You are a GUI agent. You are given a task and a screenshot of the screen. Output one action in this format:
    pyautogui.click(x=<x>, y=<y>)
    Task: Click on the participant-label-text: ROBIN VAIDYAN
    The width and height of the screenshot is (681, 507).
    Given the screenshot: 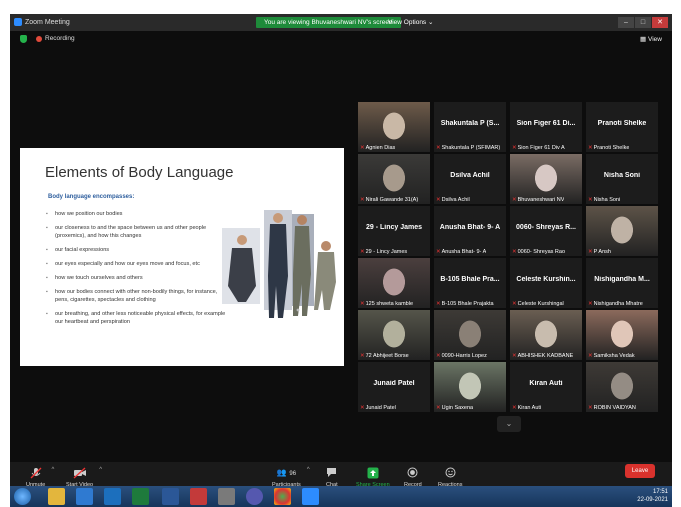 What is the action you would take?
    pyautogui.click(x=614, y=408)
    